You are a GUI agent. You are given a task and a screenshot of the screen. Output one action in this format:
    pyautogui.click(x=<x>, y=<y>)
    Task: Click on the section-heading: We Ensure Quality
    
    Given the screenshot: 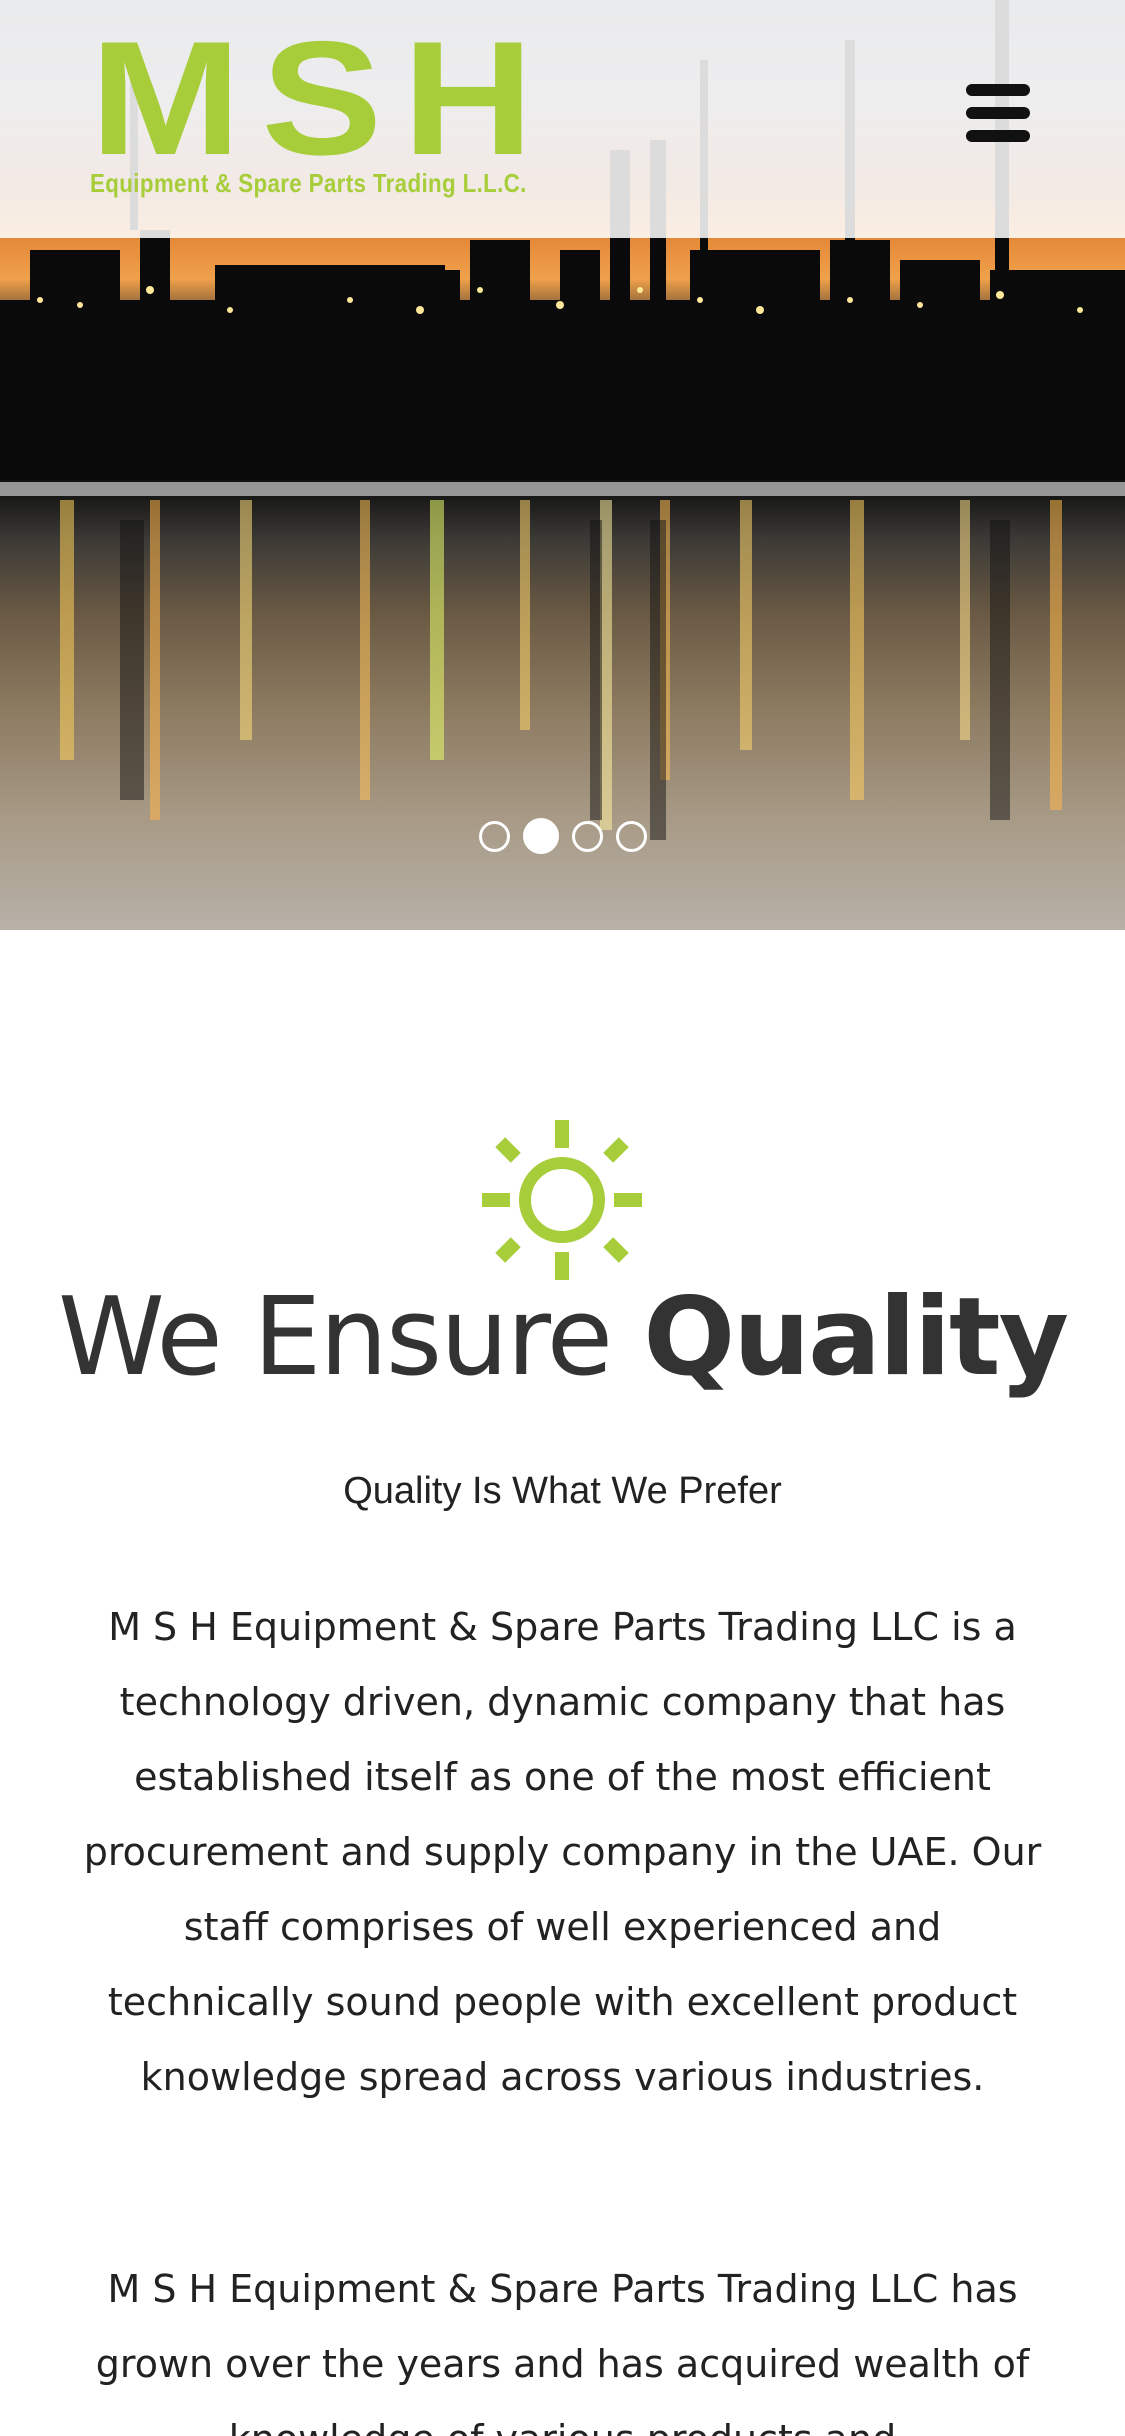 What is the action you would take?
    pyautogui.click(x=562, y=1337)
    